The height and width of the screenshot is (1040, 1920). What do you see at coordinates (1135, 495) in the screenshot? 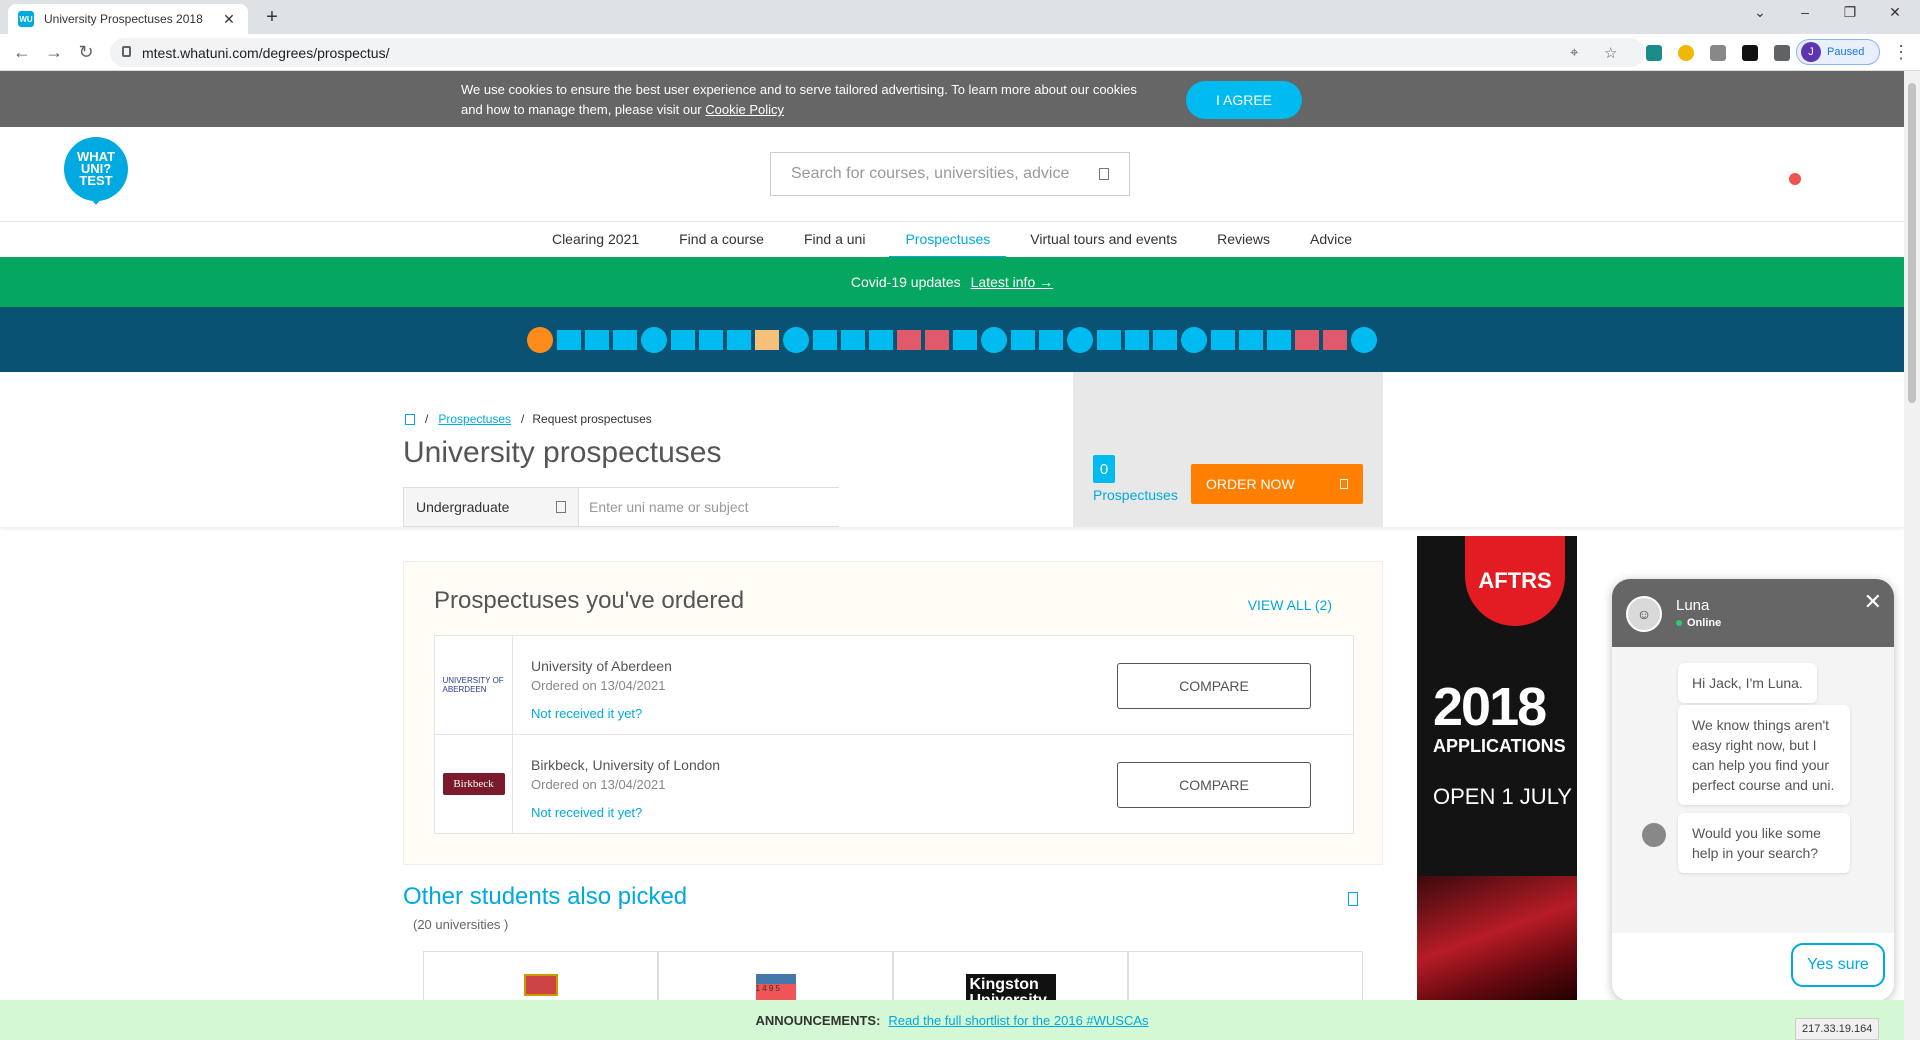
I see `prospectus-count-label: Prospectuses` at bounding box center [1135, 495].